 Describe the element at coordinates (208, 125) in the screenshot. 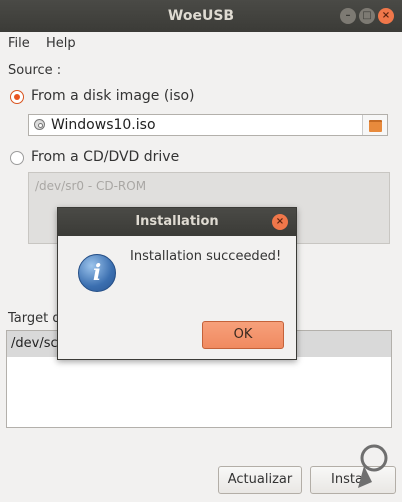

I see `iso-file-chooser: Windows10.iso` at that location.